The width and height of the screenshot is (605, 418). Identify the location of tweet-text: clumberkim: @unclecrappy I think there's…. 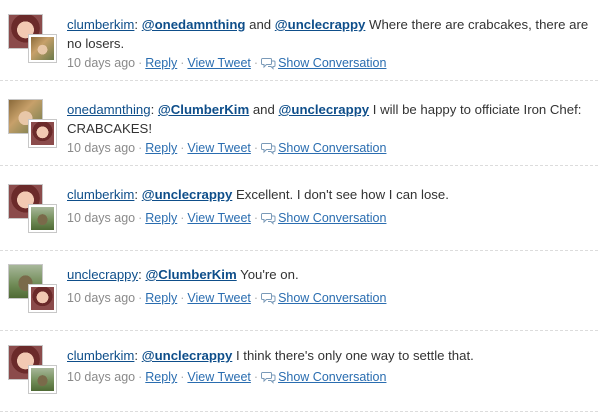
(332, 355).